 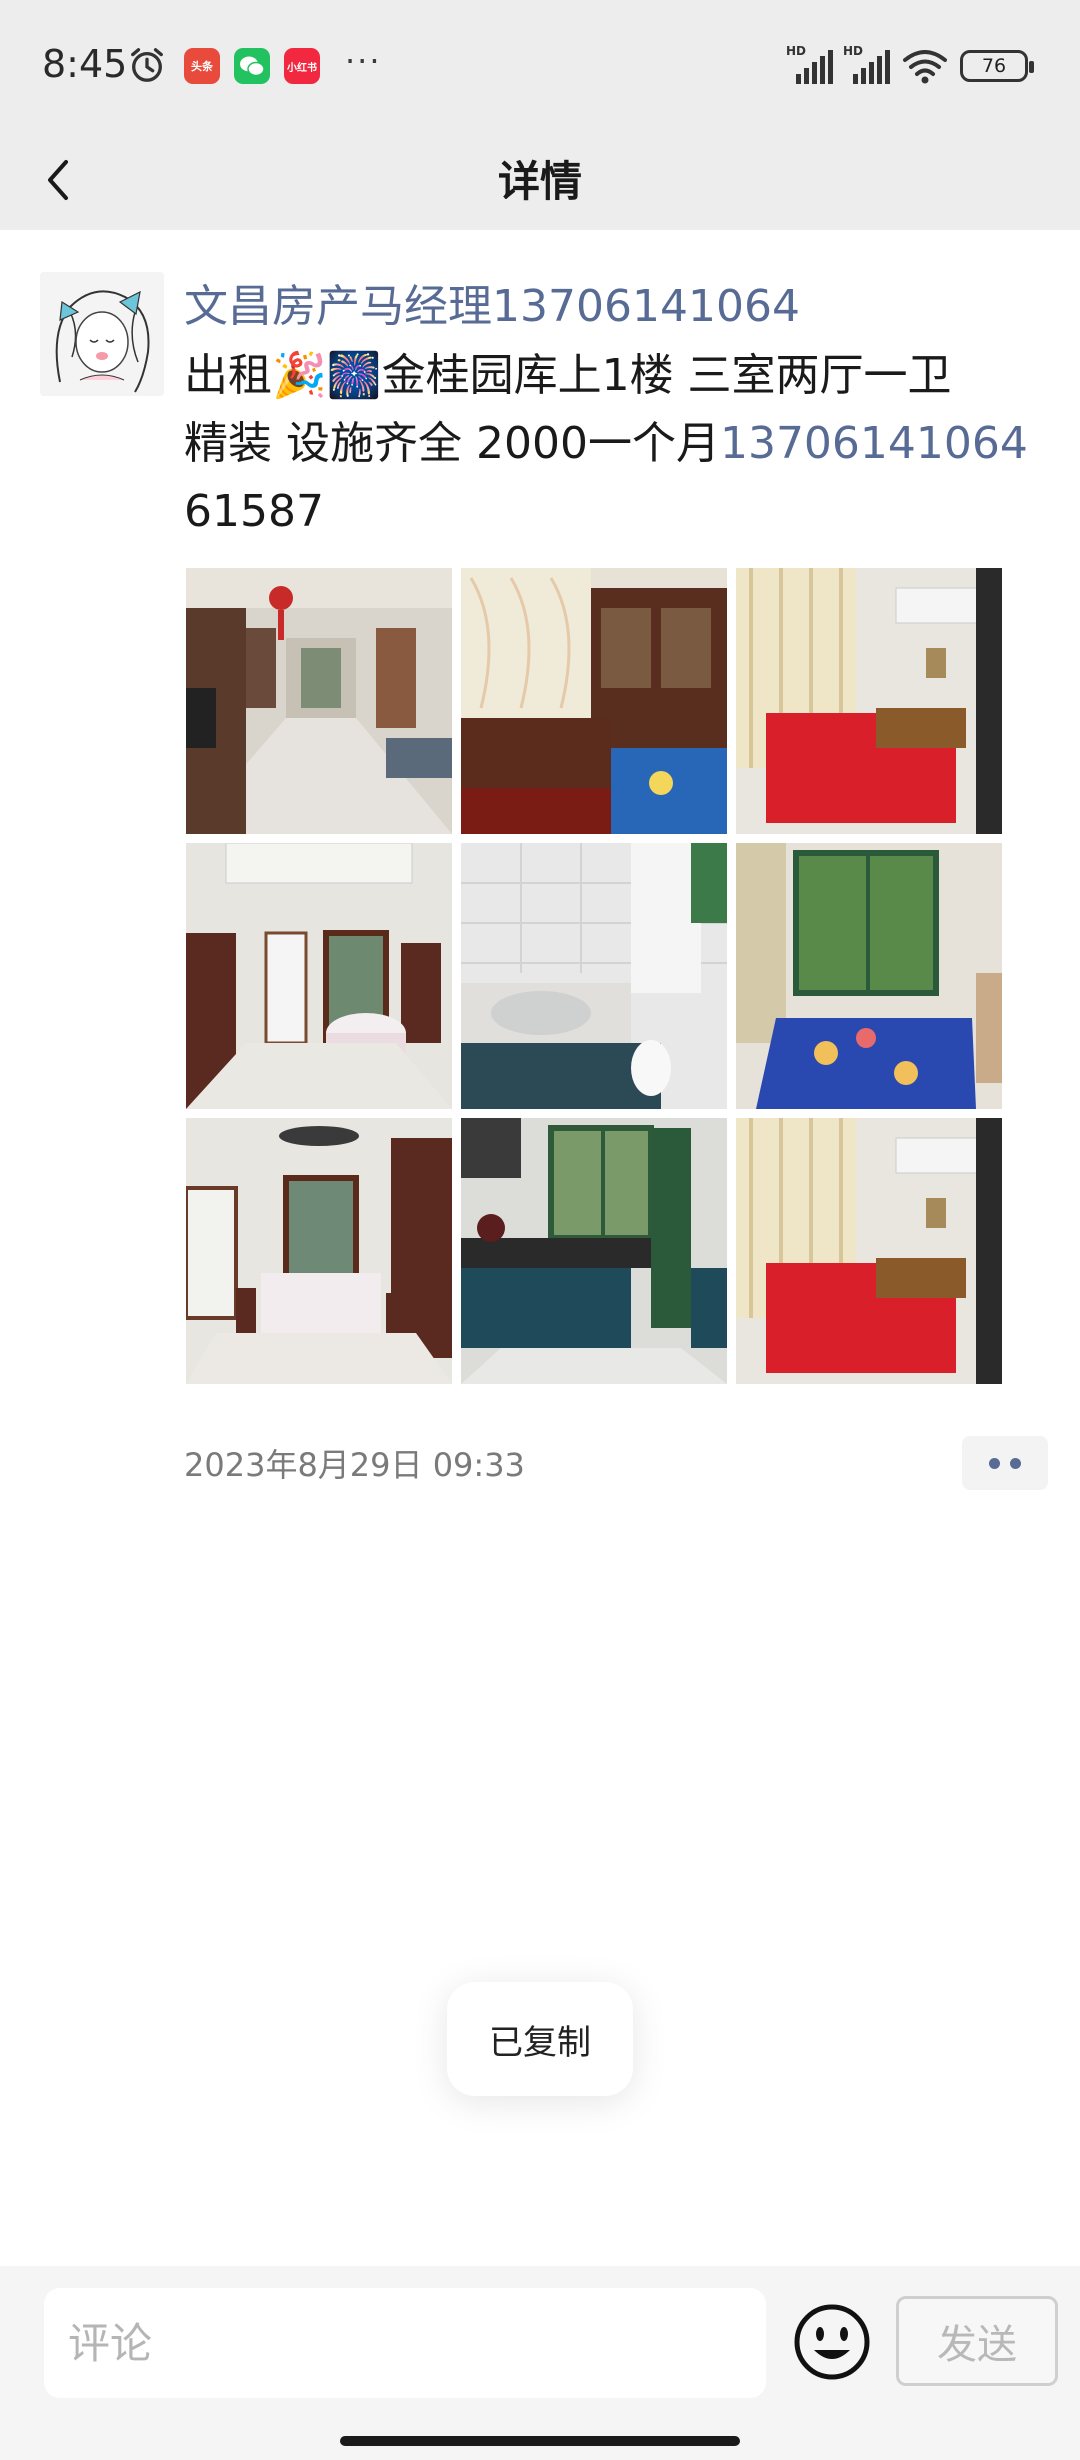 I want to click on phone-link: 13706141064, so click(x=874, y=443).